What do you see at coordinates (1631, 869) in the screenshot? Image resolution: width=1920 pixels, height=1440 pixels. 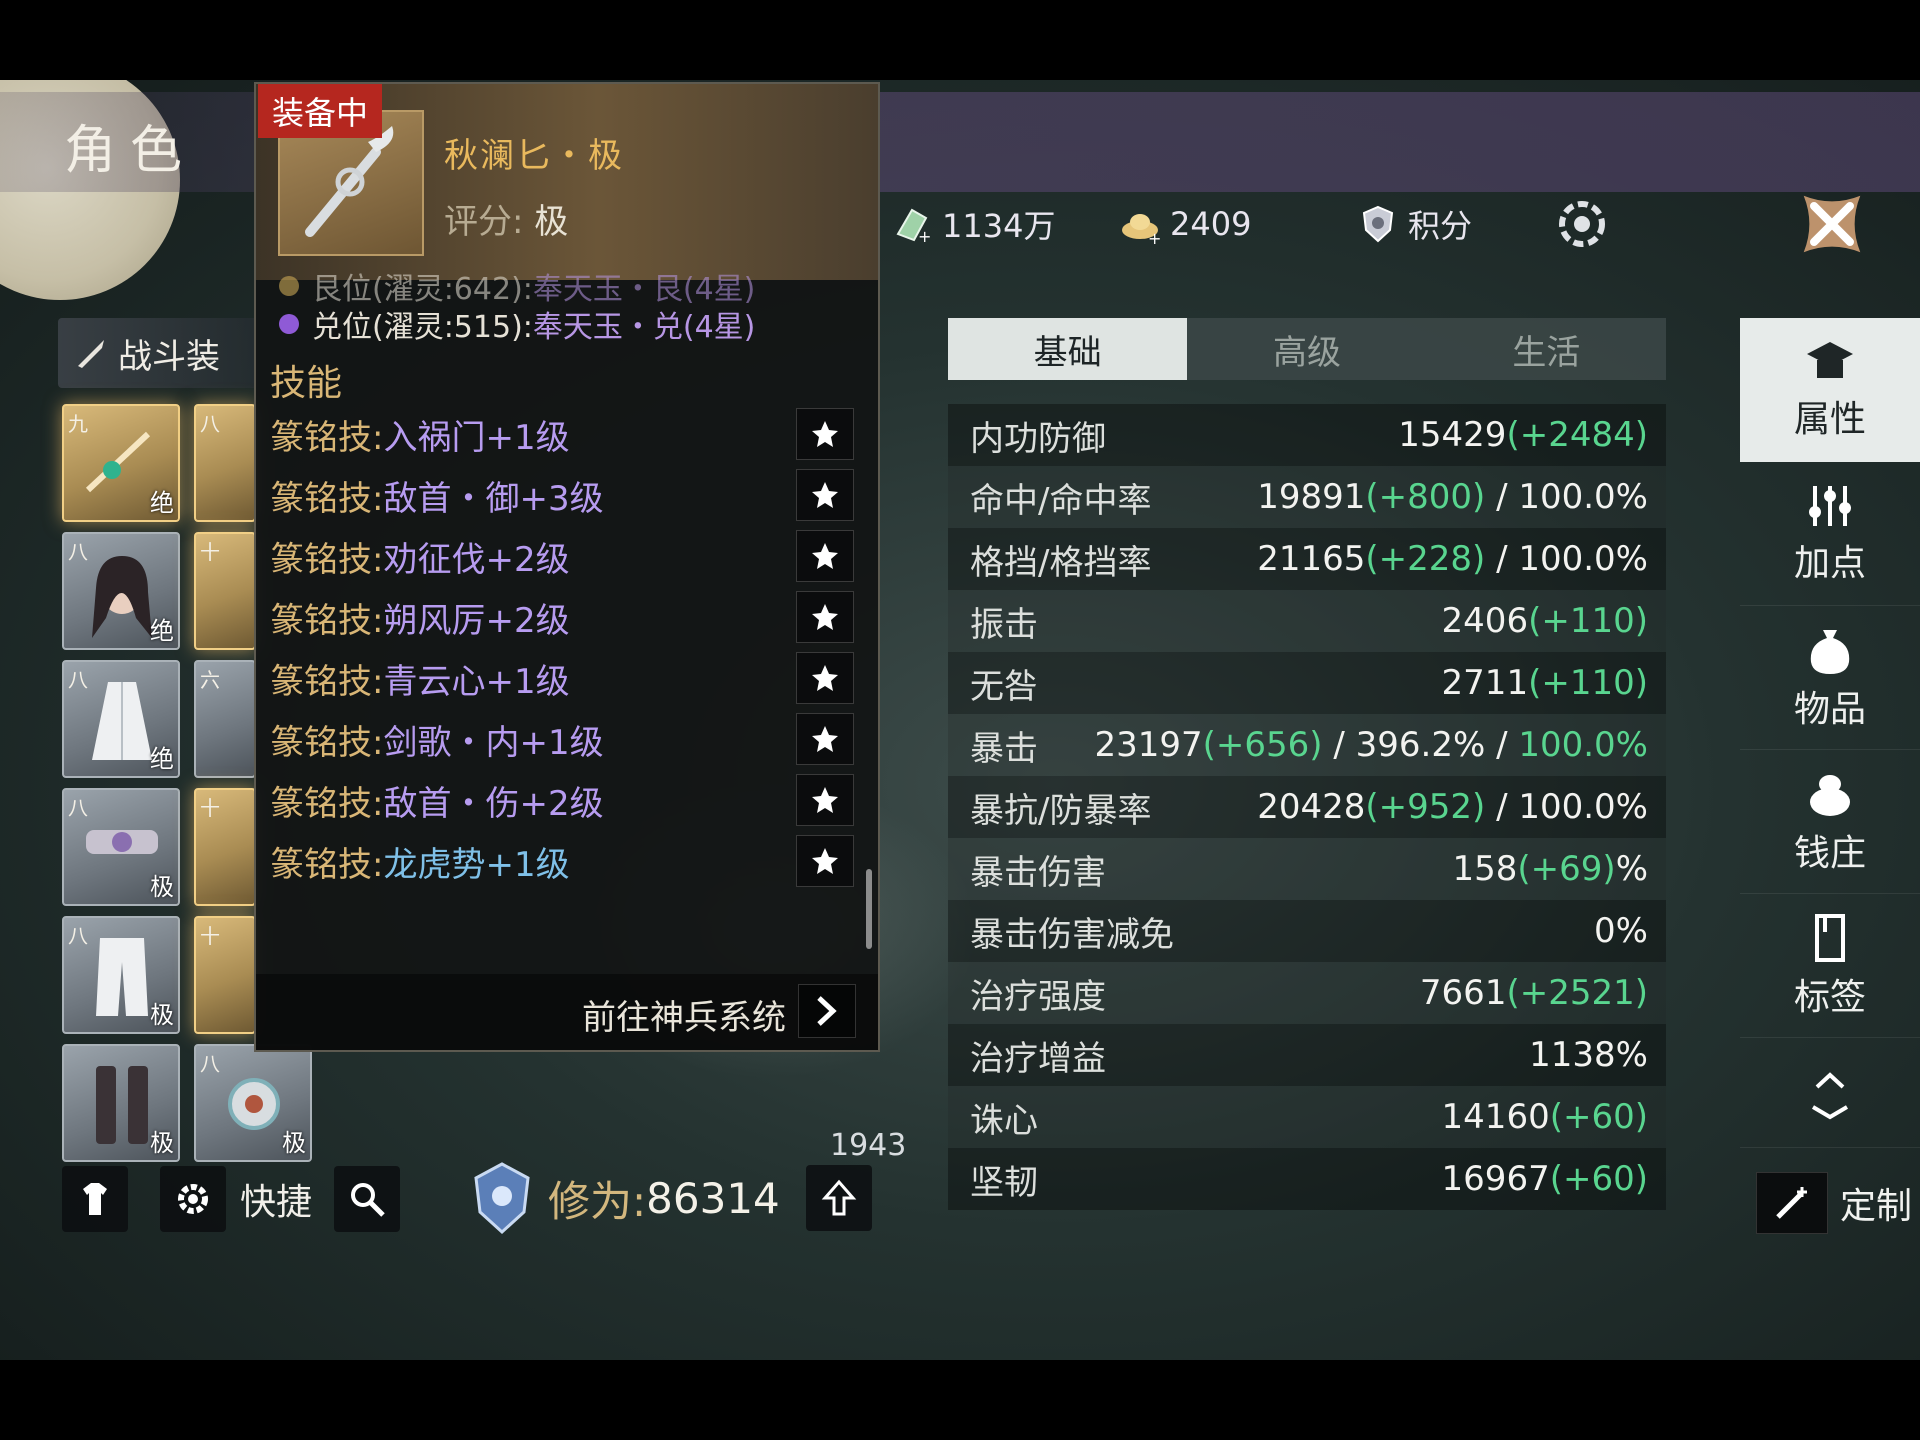 I see `stat-tail: %` at bounding box center [1631, 869].